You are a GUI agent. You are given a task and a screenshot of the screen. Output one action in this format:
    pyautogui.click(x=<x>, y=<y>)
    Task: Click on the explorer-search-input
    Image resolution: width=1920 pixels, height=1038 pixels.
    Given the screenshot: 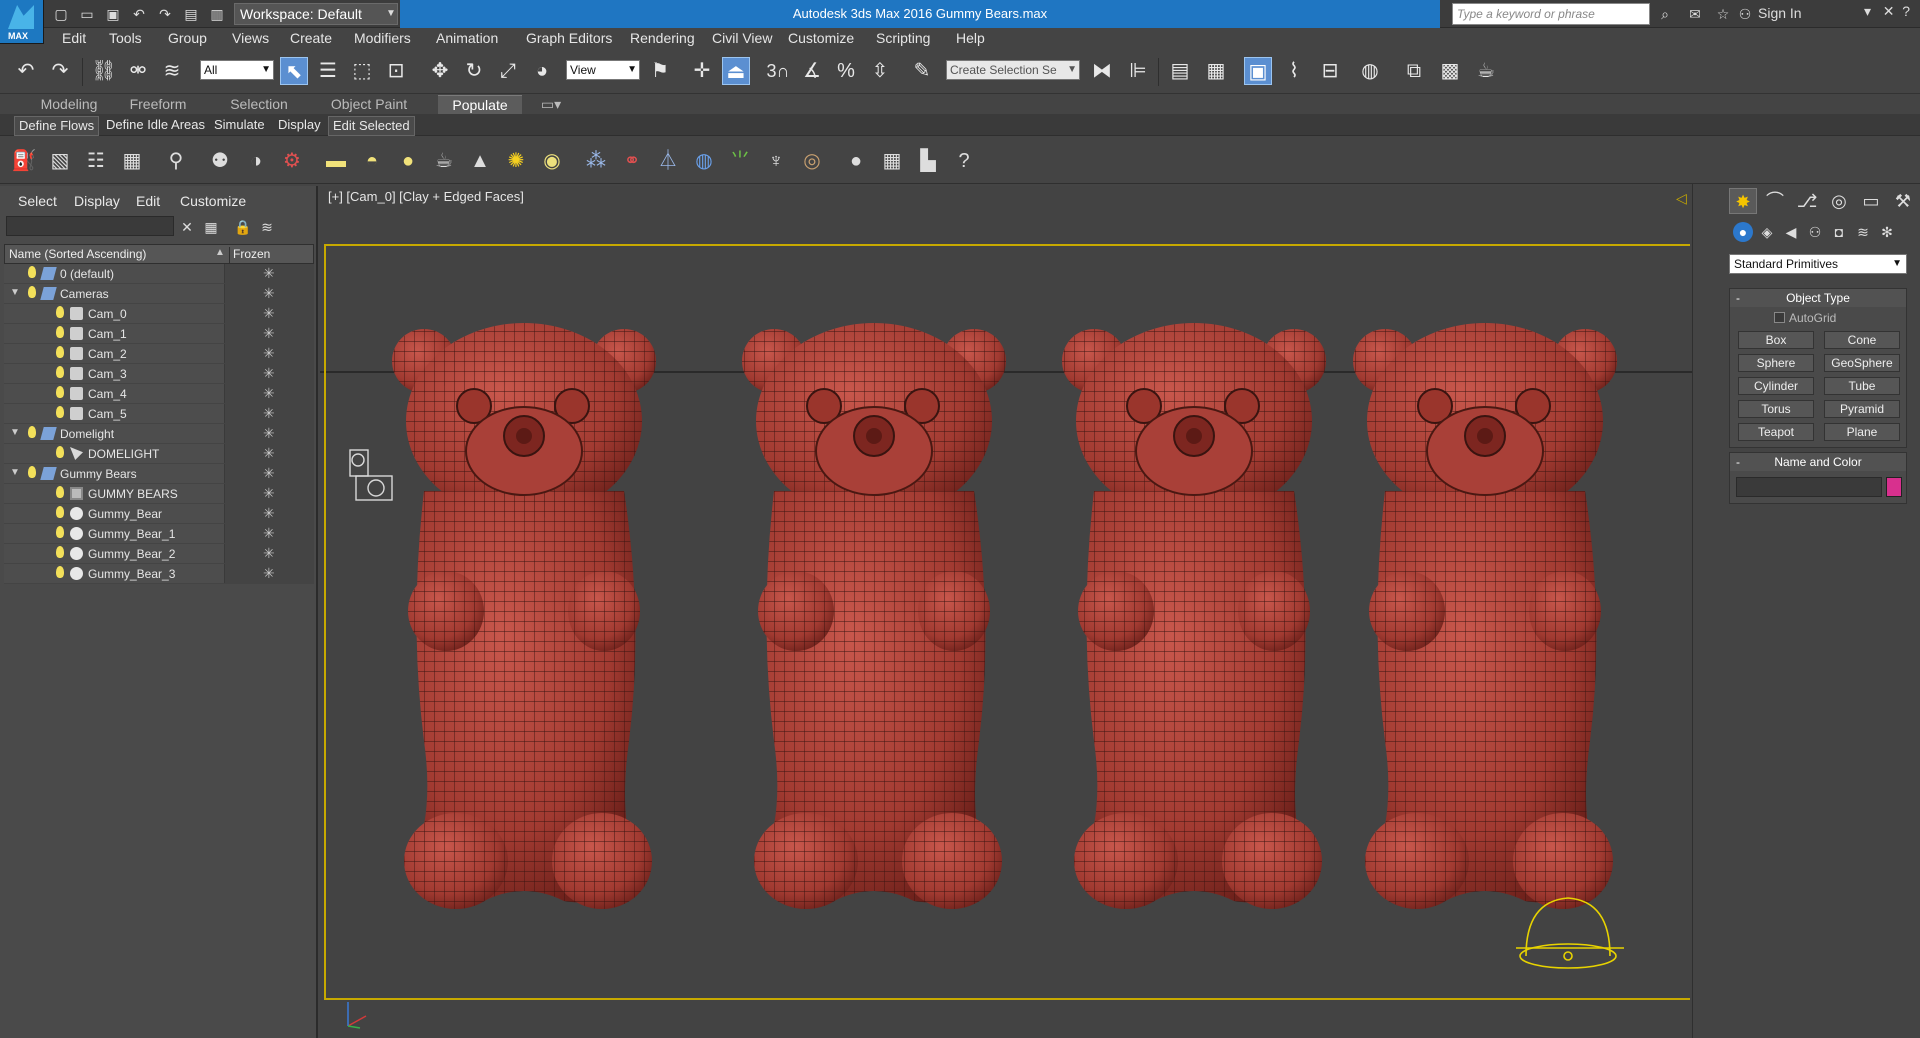 What is the action you would take?
    pyautogui.click(x=90, y=226)
    